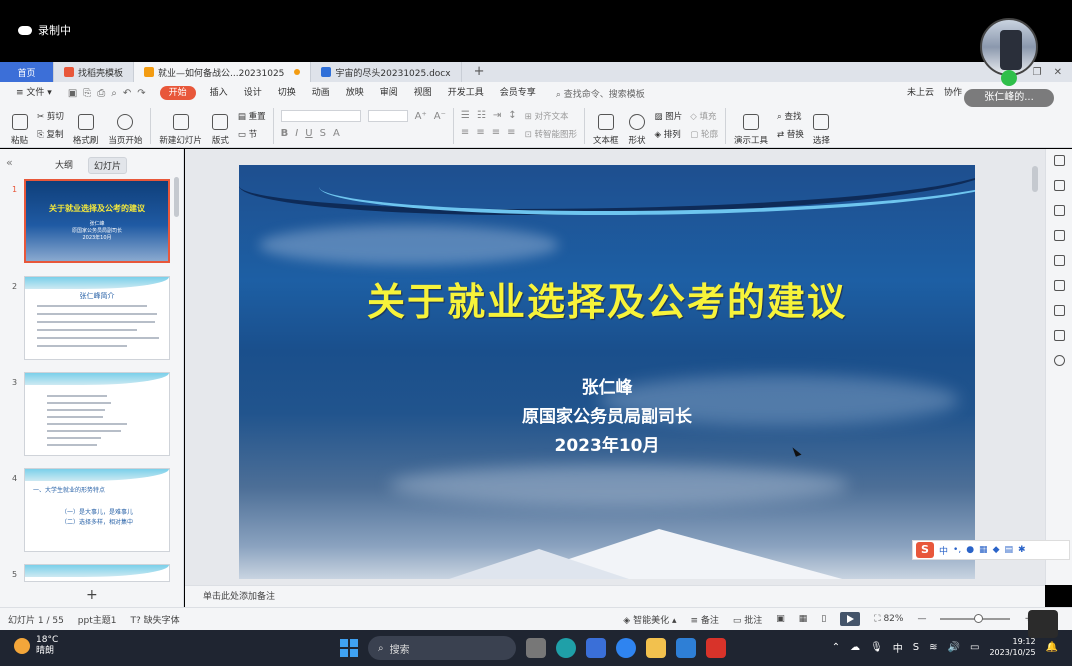 This screenshot has height=666, width=1072. I want to click on tab-presentation: 就业—如何备战公...20231025, so click(223, 72).